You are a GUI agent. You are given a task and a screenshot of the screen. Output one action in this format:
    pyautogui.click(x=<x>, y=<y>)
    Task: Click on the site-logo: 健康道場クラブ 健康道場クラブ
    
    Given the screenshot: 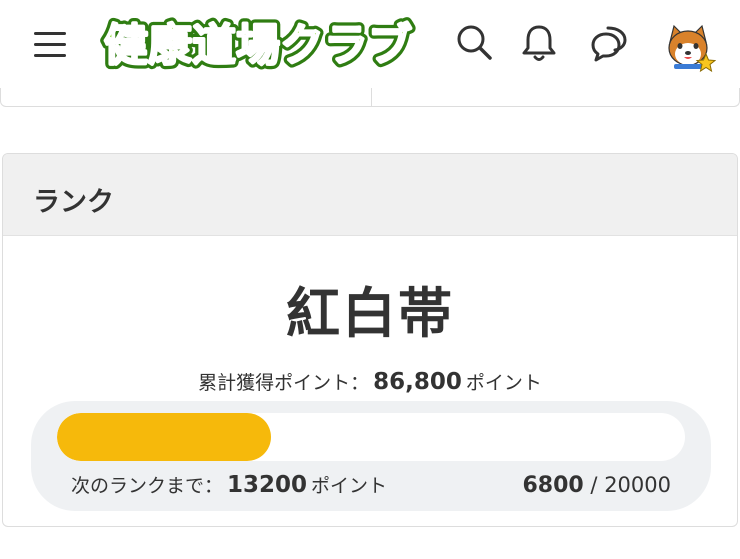 What is the action you would take?
    pyautogui.click(x=261, y=44)
    